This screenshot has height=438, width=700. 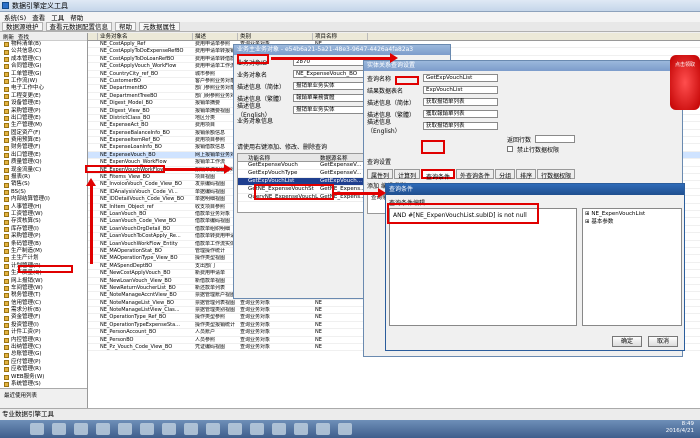 What do you see at coordinates (685, 82) in the screenshot?
I see `promo-badge: 点击领取` at bounding box center [685, 82].